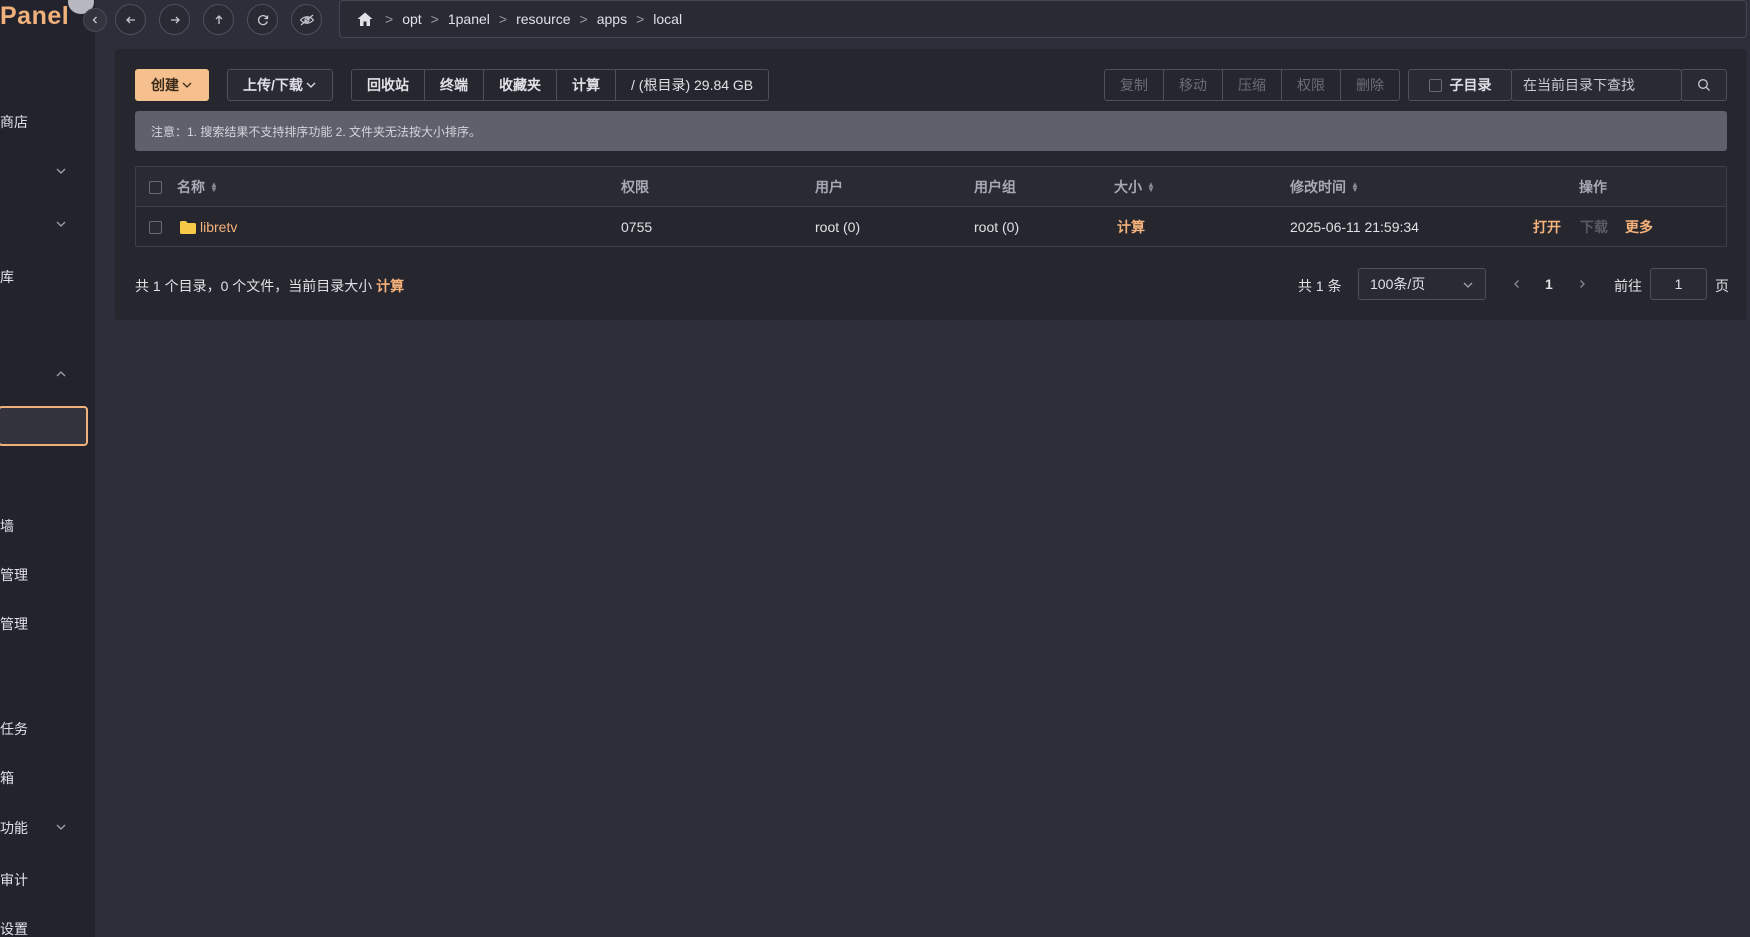  Describe the element at coordinates (1593, 187) in the screenshot. I see `column-actions: 操作` at that location.